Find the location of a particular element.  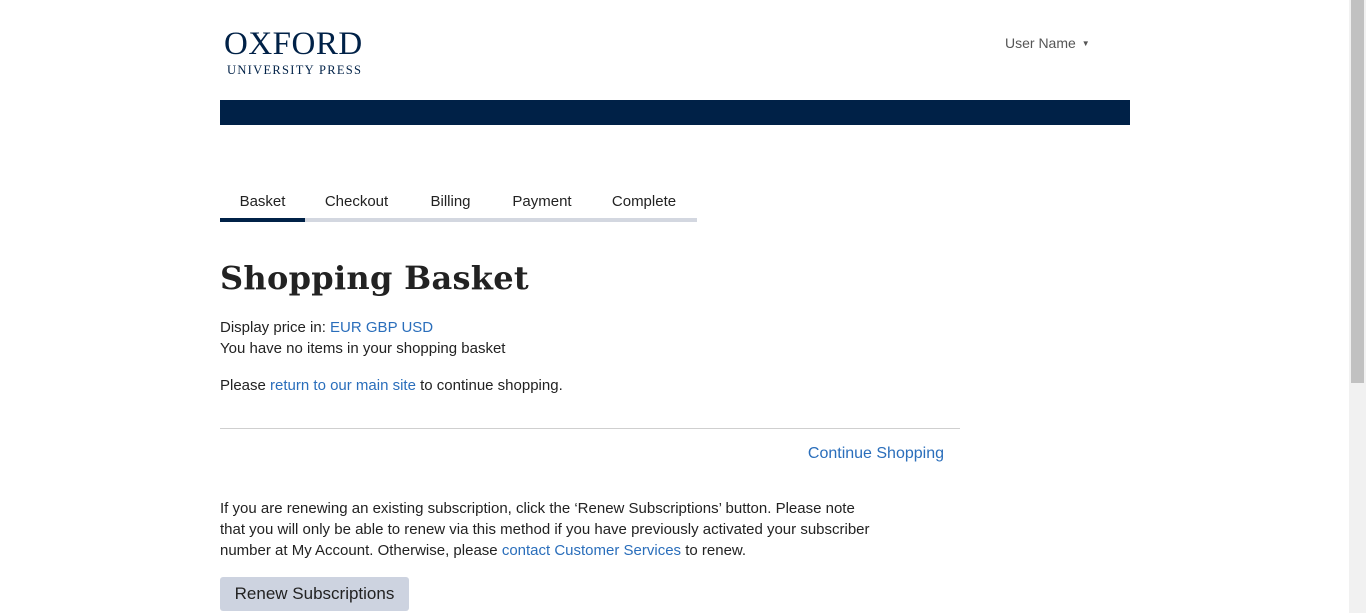

logo-main-text: OXFORD is located at coordinates (293, 44).